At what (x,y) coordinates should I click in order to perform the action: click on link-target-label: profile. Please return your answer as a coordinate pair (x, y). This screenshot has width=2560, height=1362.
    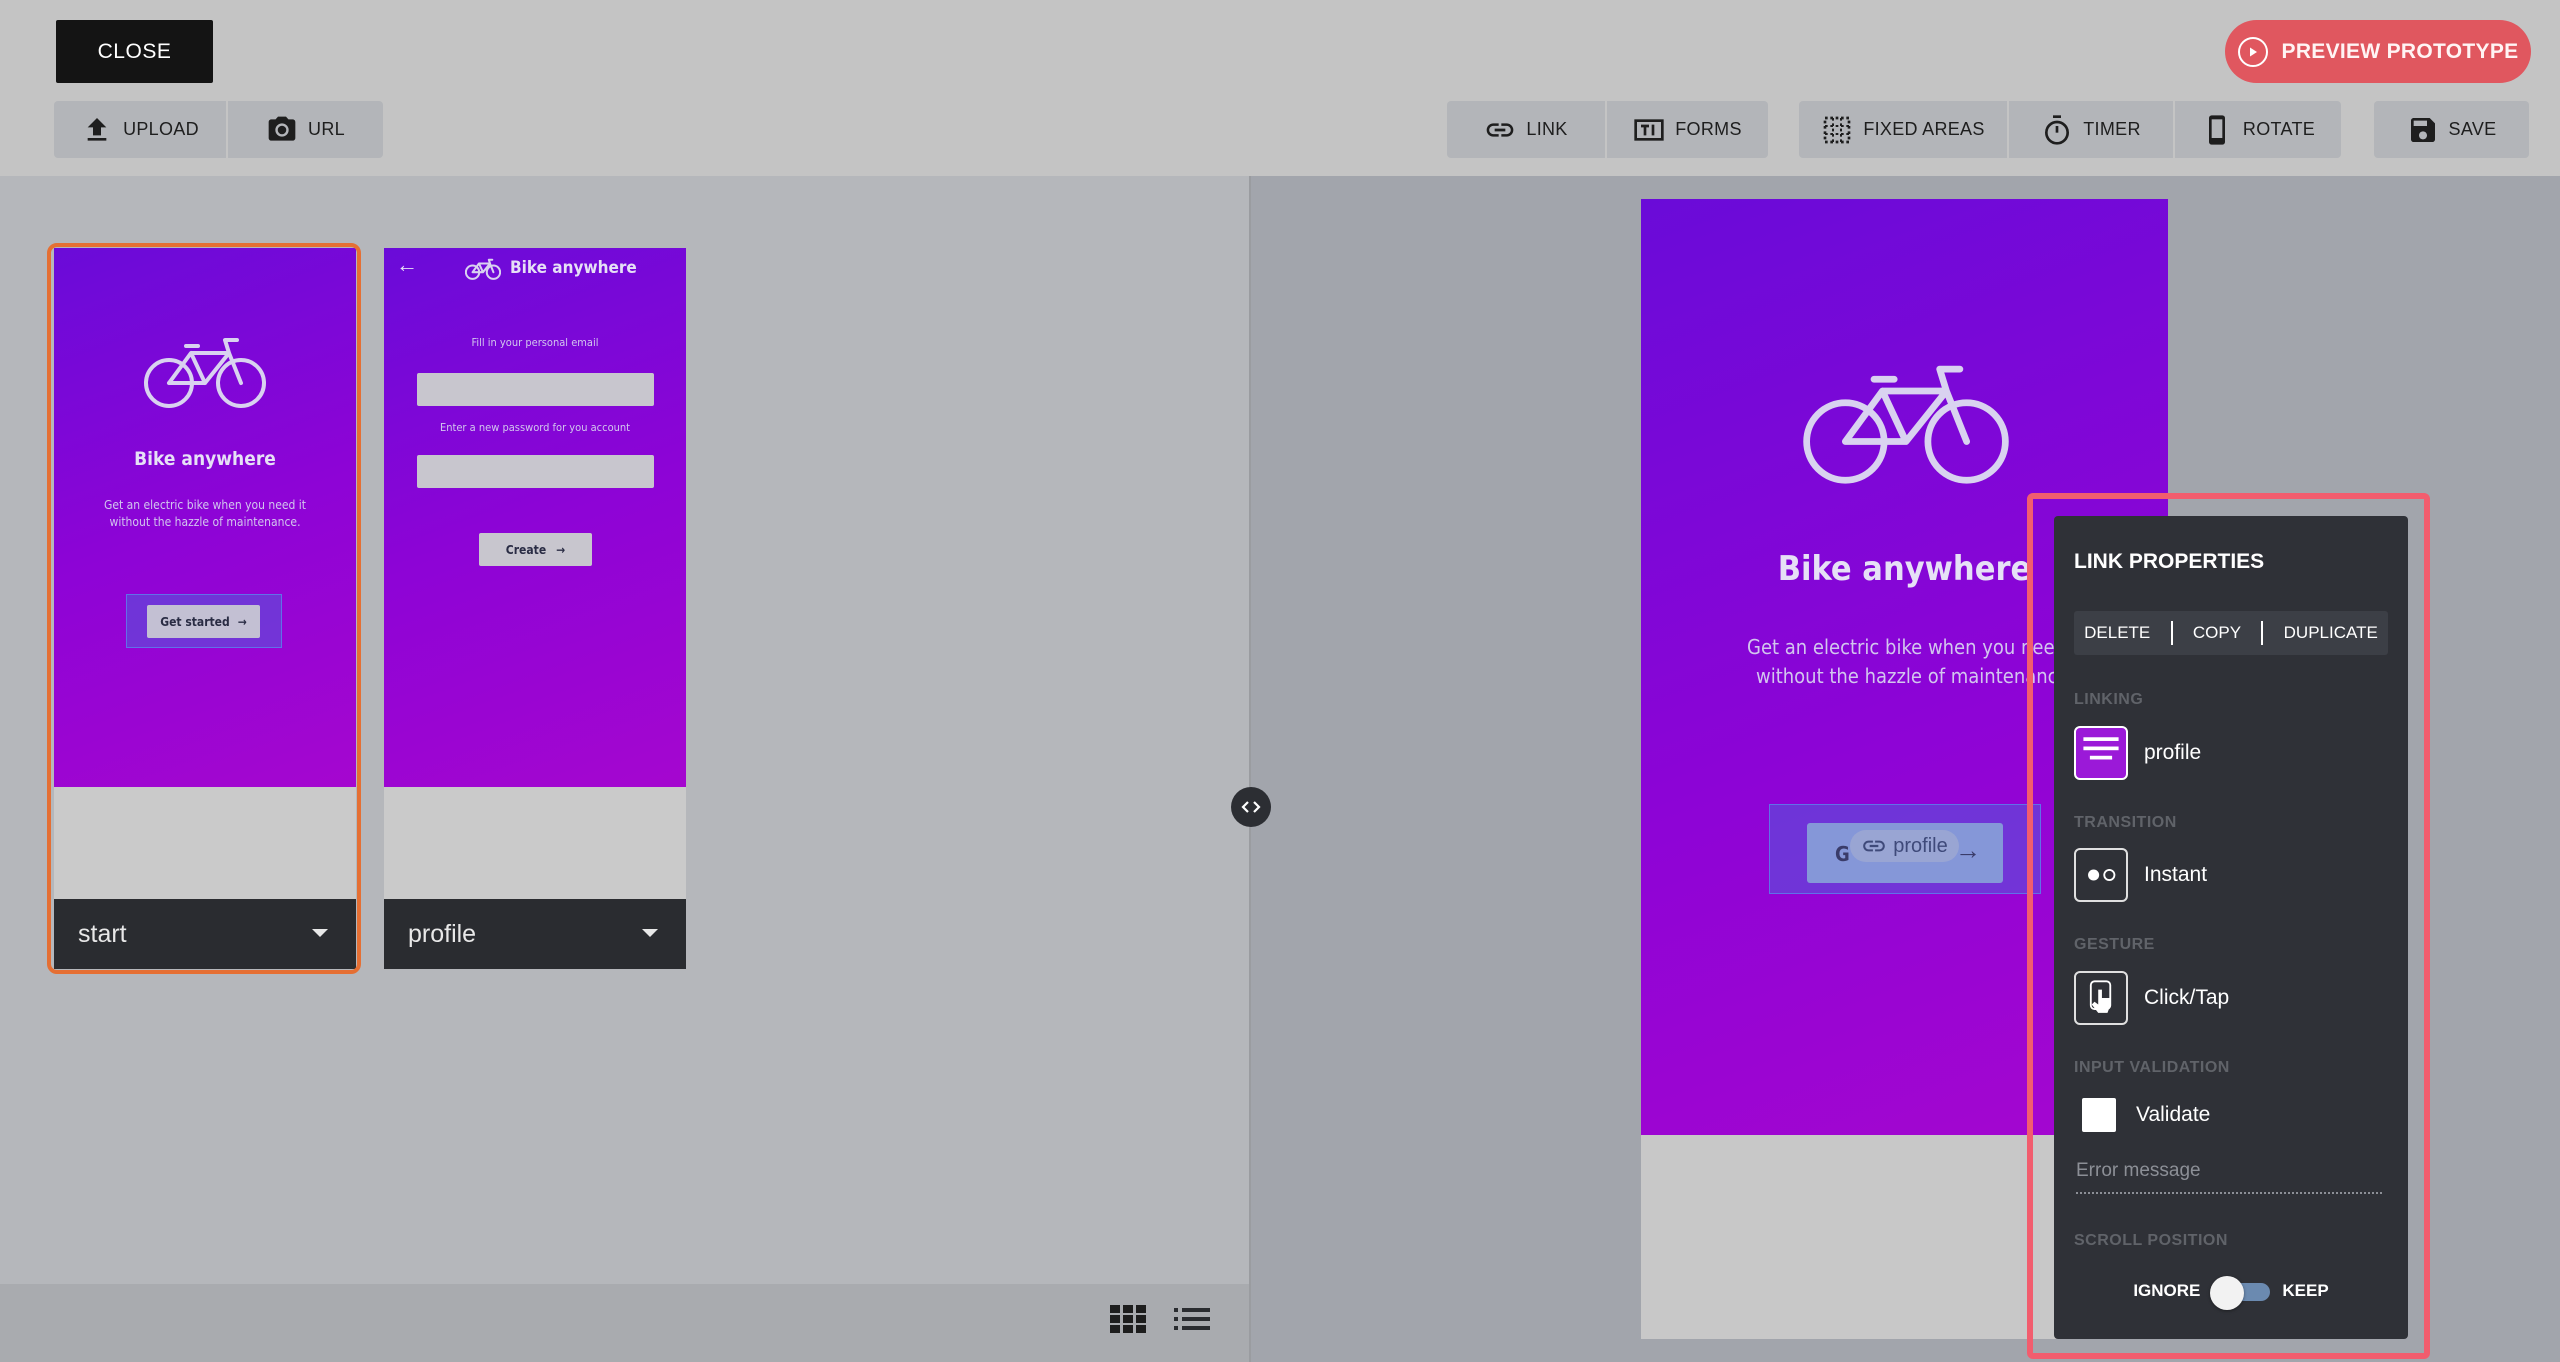
    Looking at the image, I should click on (1920, 845).